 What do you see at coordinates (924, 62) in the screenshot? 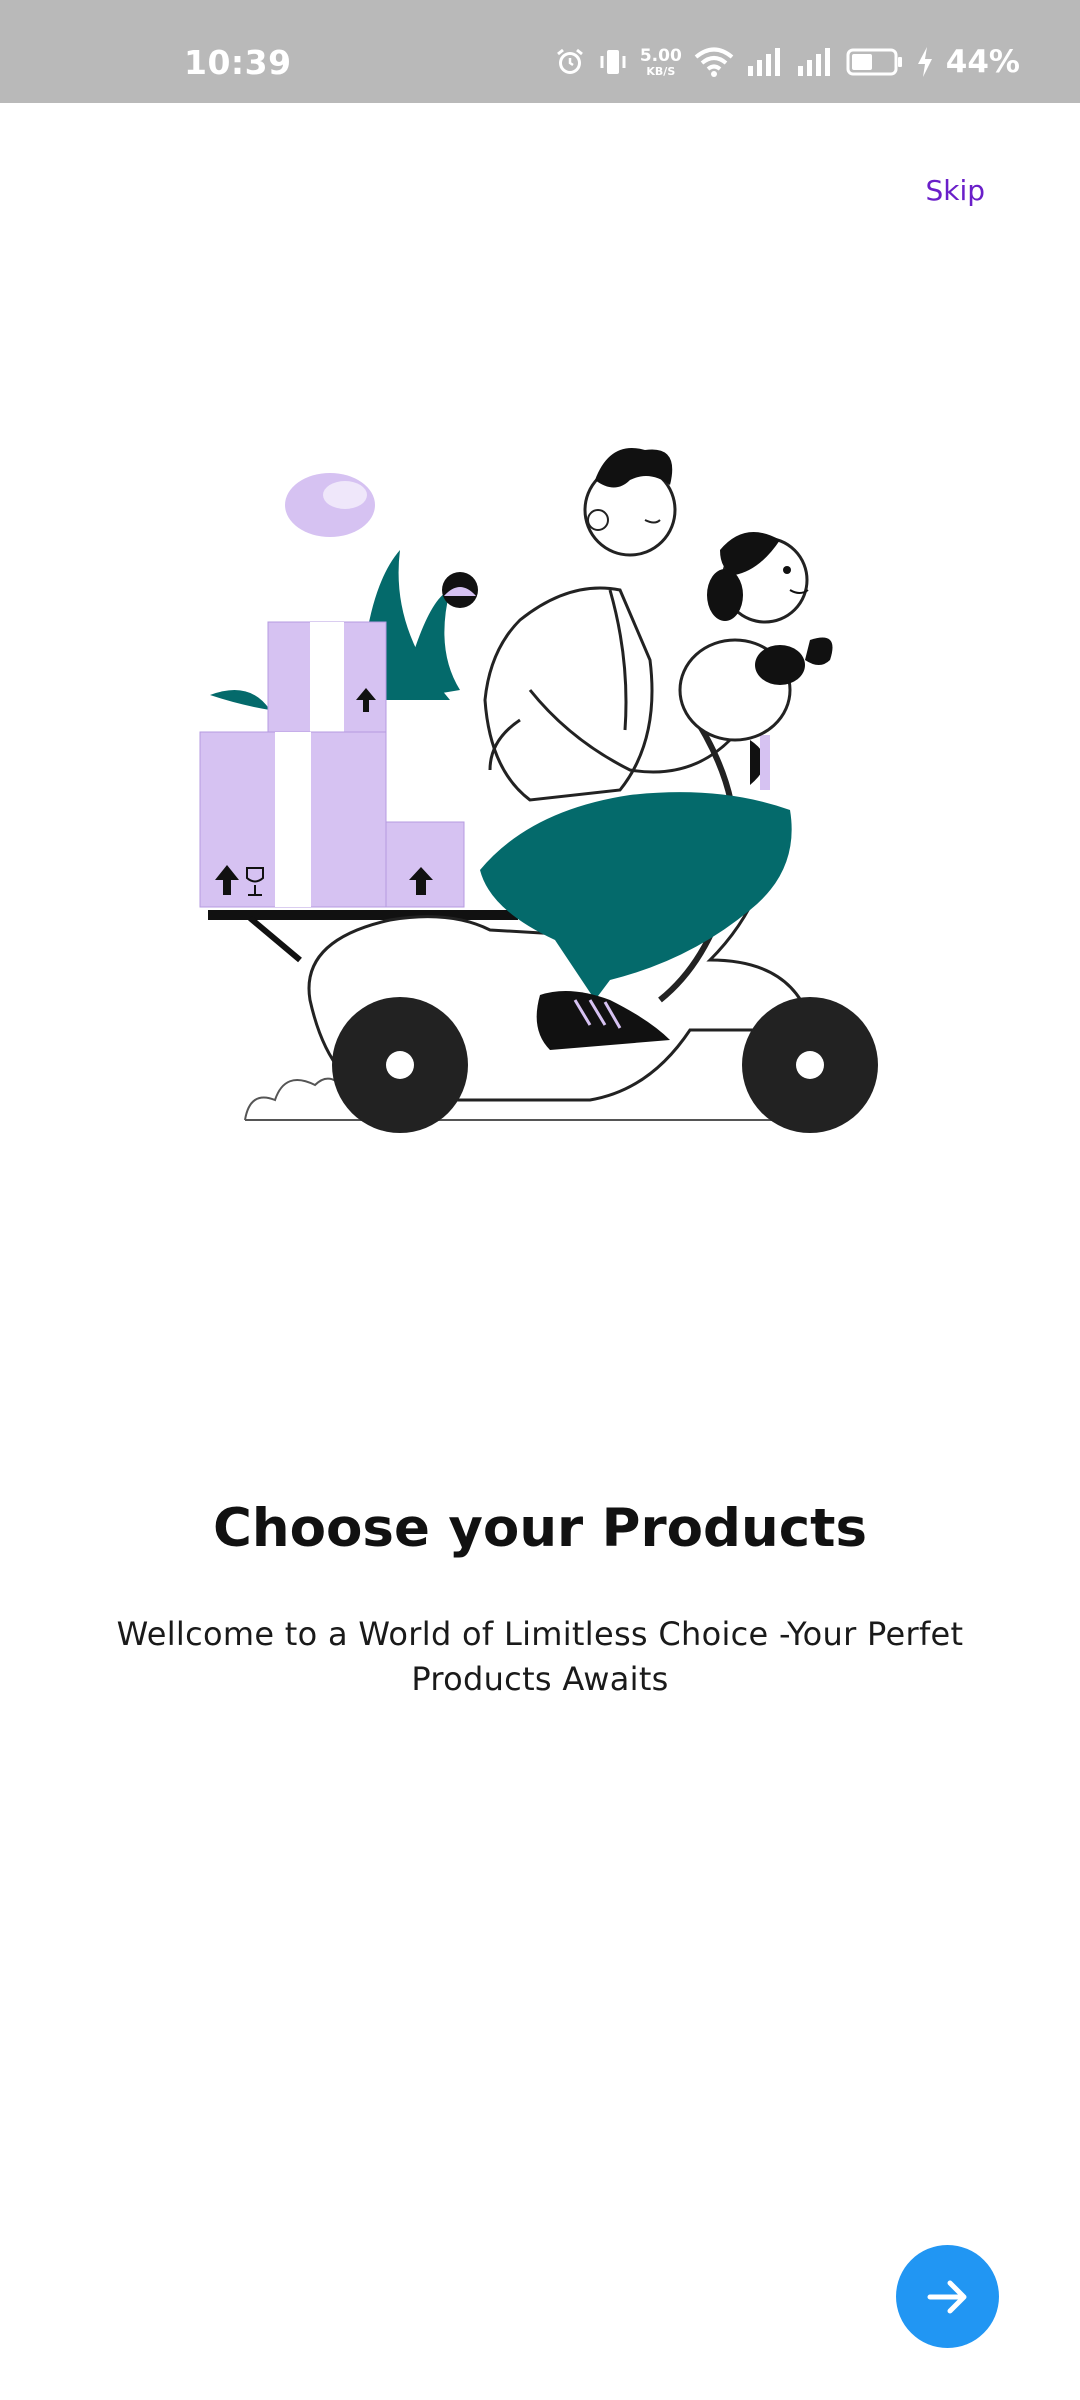
I see `charging-icon` at bounding box center [924, 62].